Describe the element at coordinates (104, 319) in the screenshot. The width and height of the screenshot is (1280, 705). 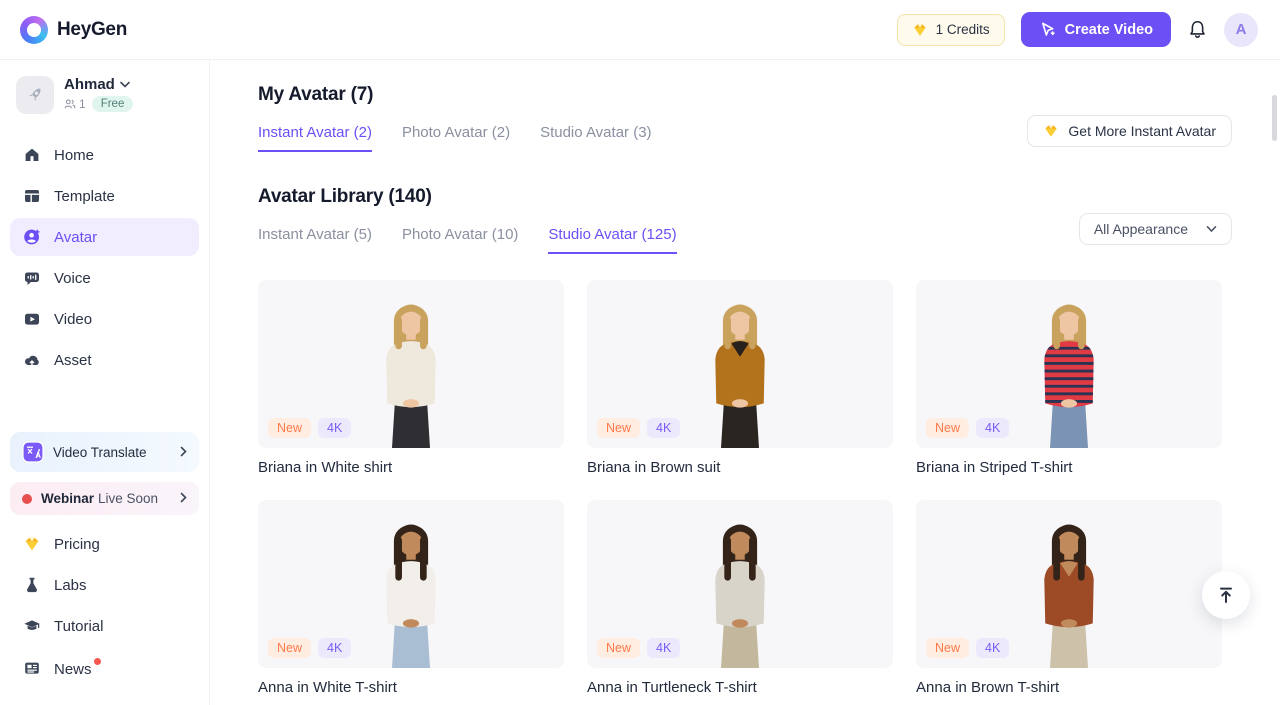
I see `sidebar-item-video: Video` at that location.